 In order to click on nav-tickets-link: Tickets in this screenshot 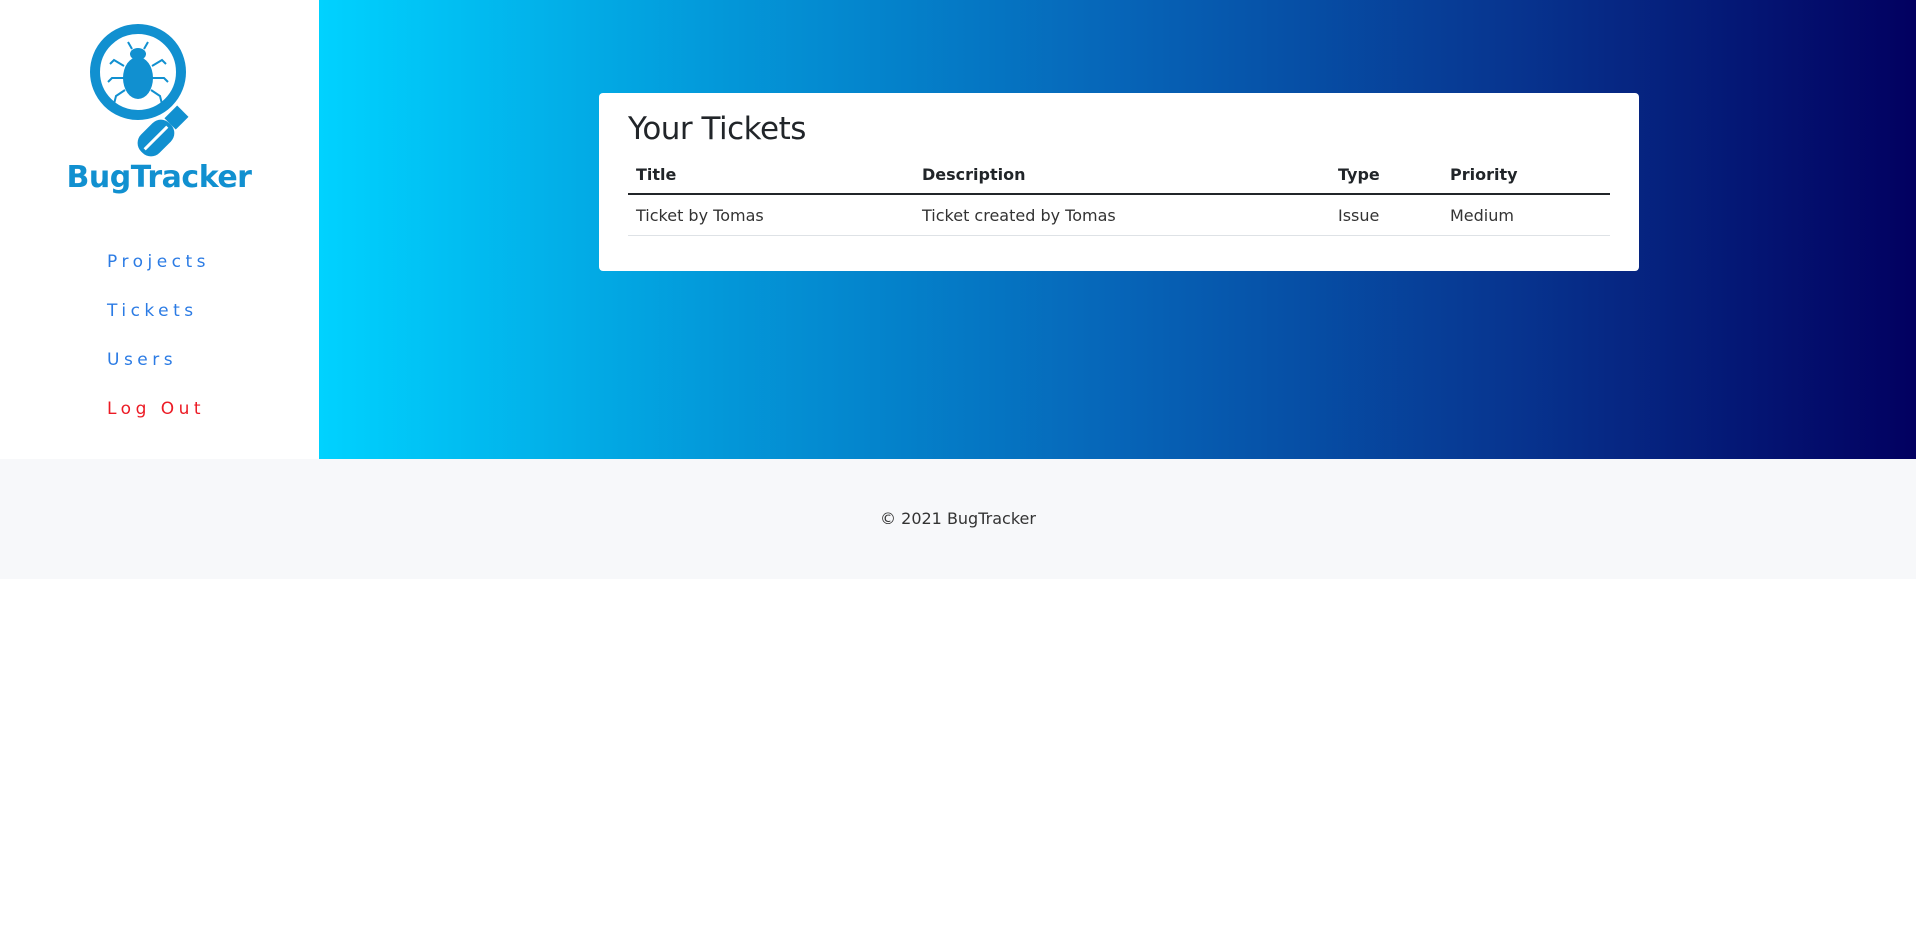, I will do `click(158, 325)`.